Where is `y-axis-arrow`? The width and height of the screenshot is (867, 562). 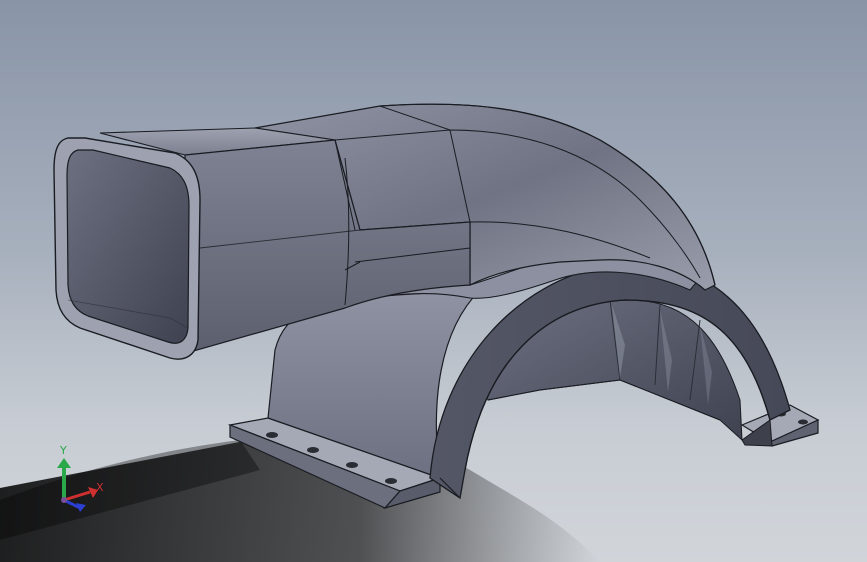 y-axis-arrow is located at coordinates (64, 479).